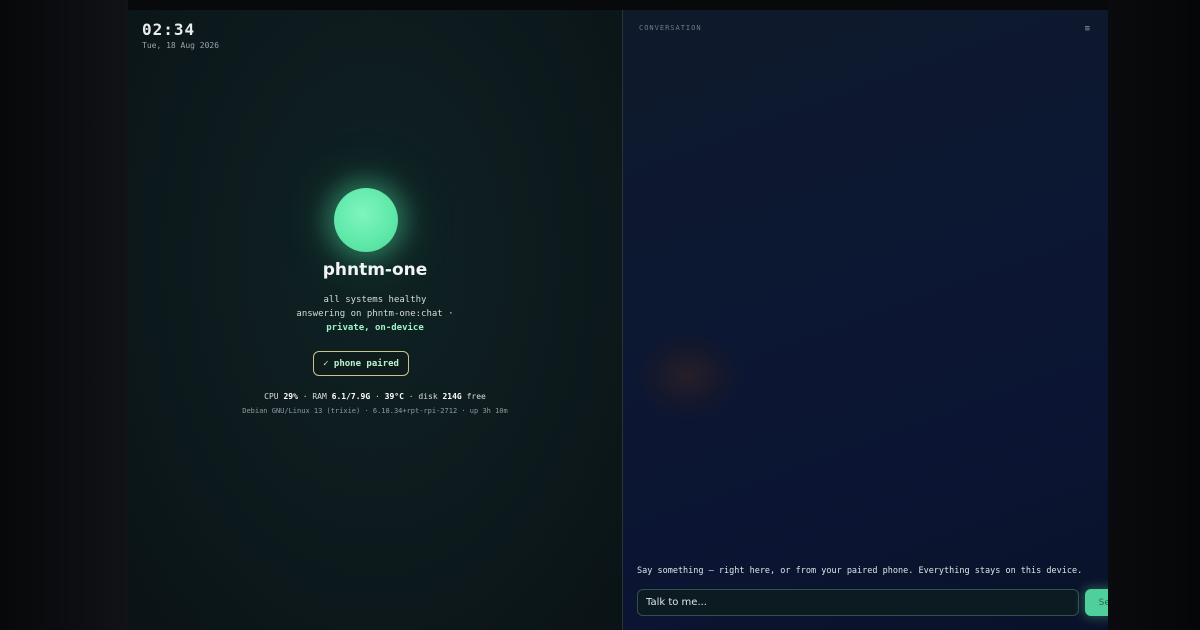 This screenshot has height=630, width=1200. I want to click on cpu-value: 29%, so click(290, 396).